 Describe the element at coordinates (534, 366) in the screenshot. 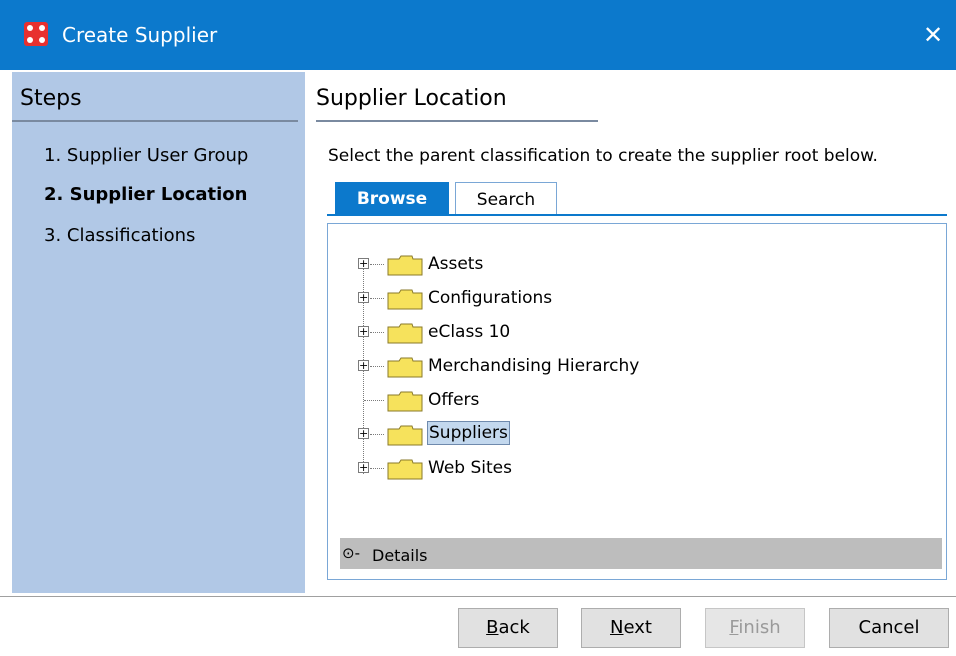

I see `tree-item-label: Merchandising Hierarchy` at that location.